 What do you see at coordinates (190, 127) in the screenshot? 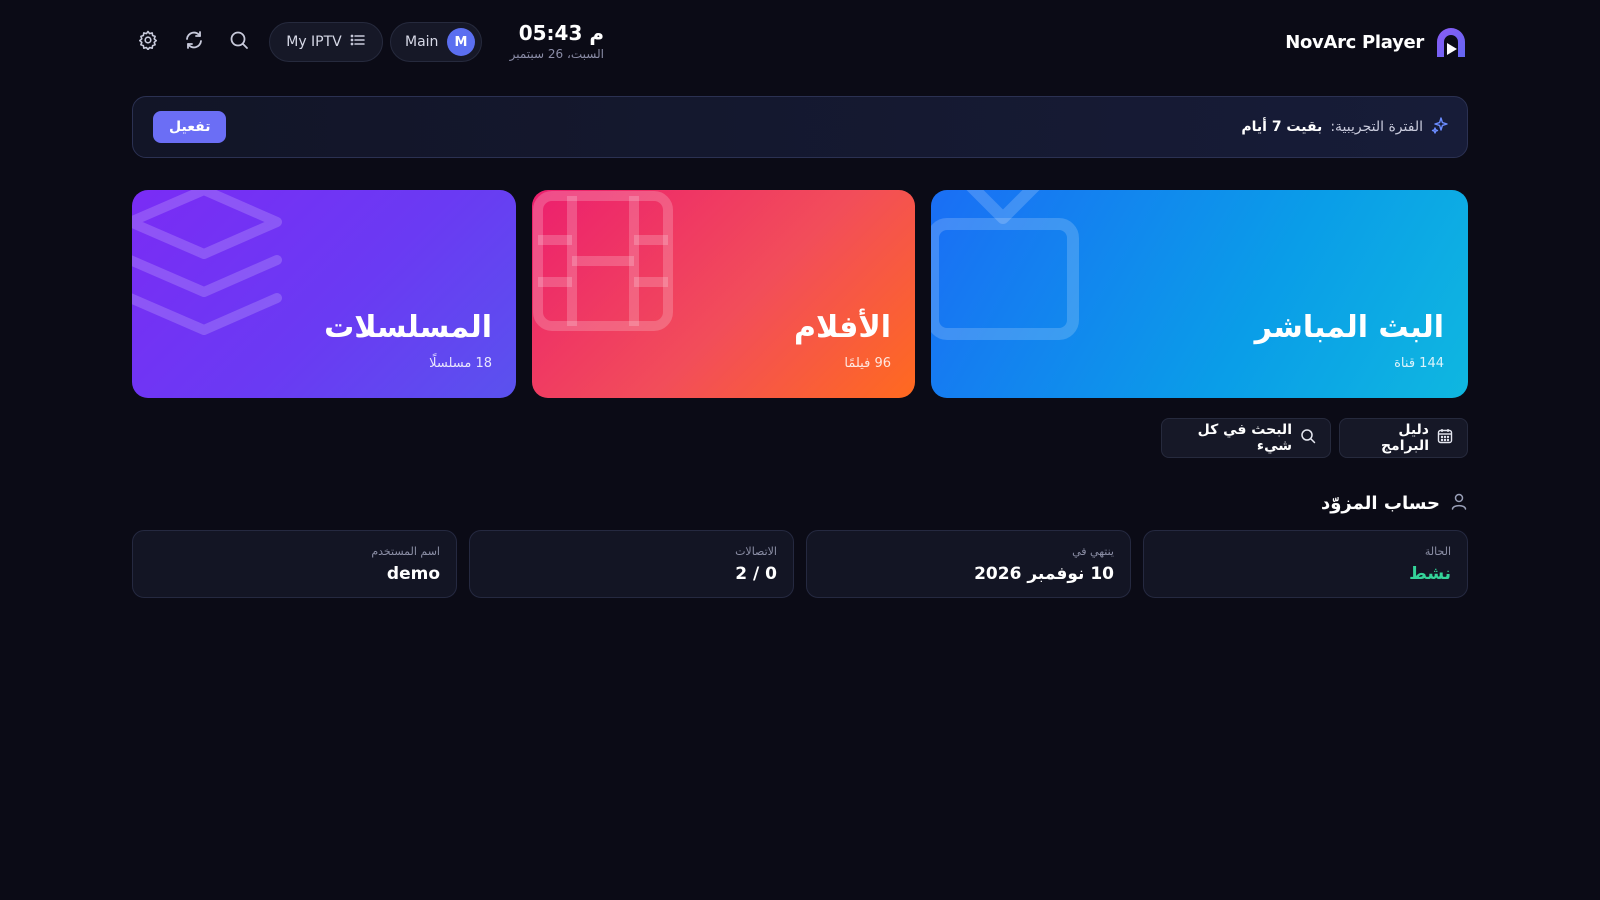
I see `activate-button: تفعيل` at bounding box center [190, 127].